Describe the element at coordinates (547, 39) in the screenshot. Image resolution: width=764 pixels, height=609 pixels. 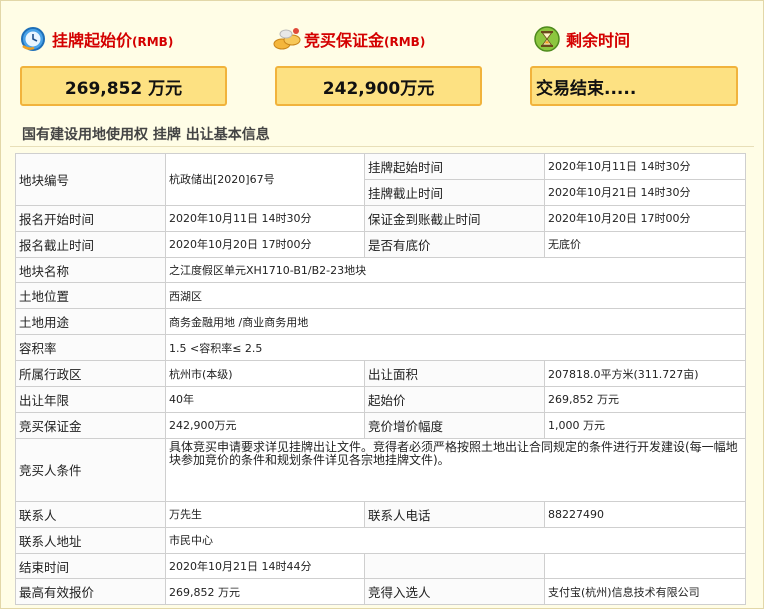
I see `hourglass-icon` at that location.